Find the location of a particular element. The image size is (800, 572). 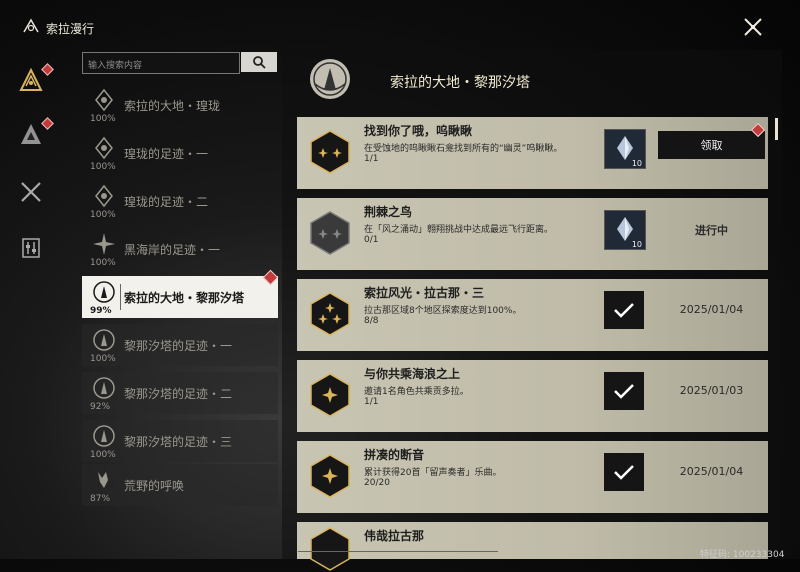

list-item: 黎那汐塔的足迹・二 92% is located at coordinates (180, 393).